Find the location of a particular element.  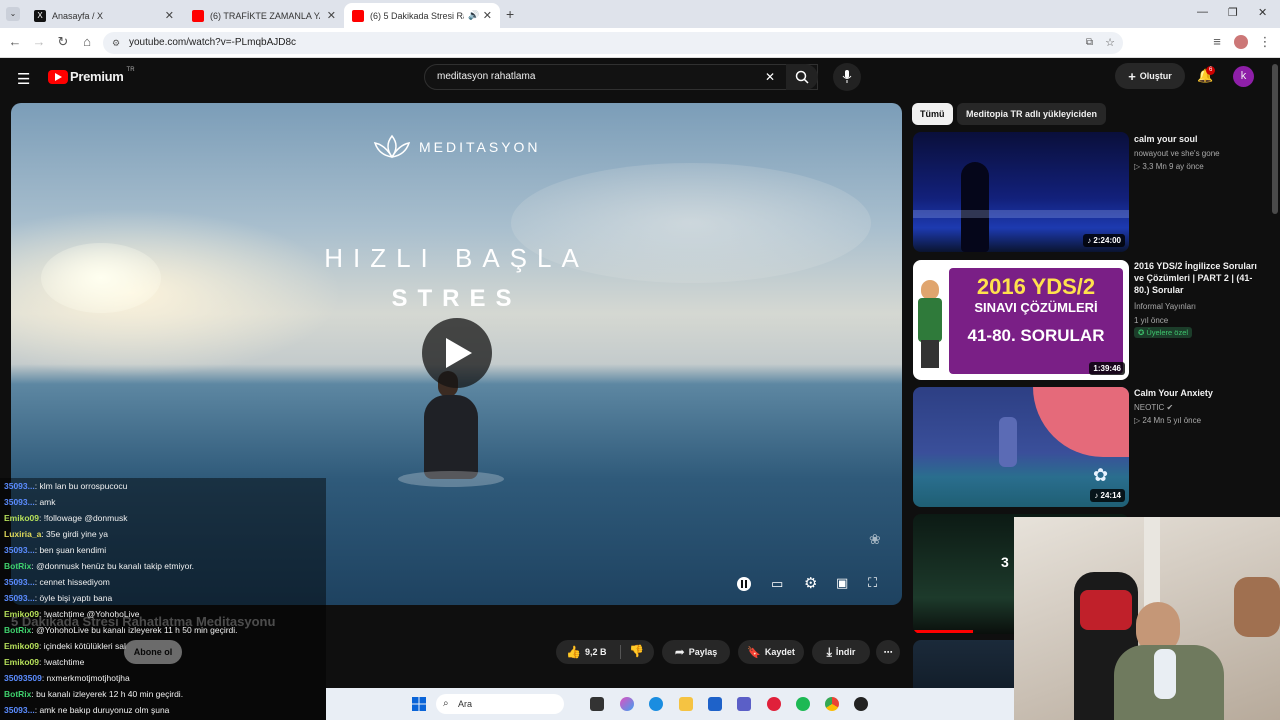

chat-message: 35093...: öyle bişi yaptı bana is located at coordinates (163, 598).